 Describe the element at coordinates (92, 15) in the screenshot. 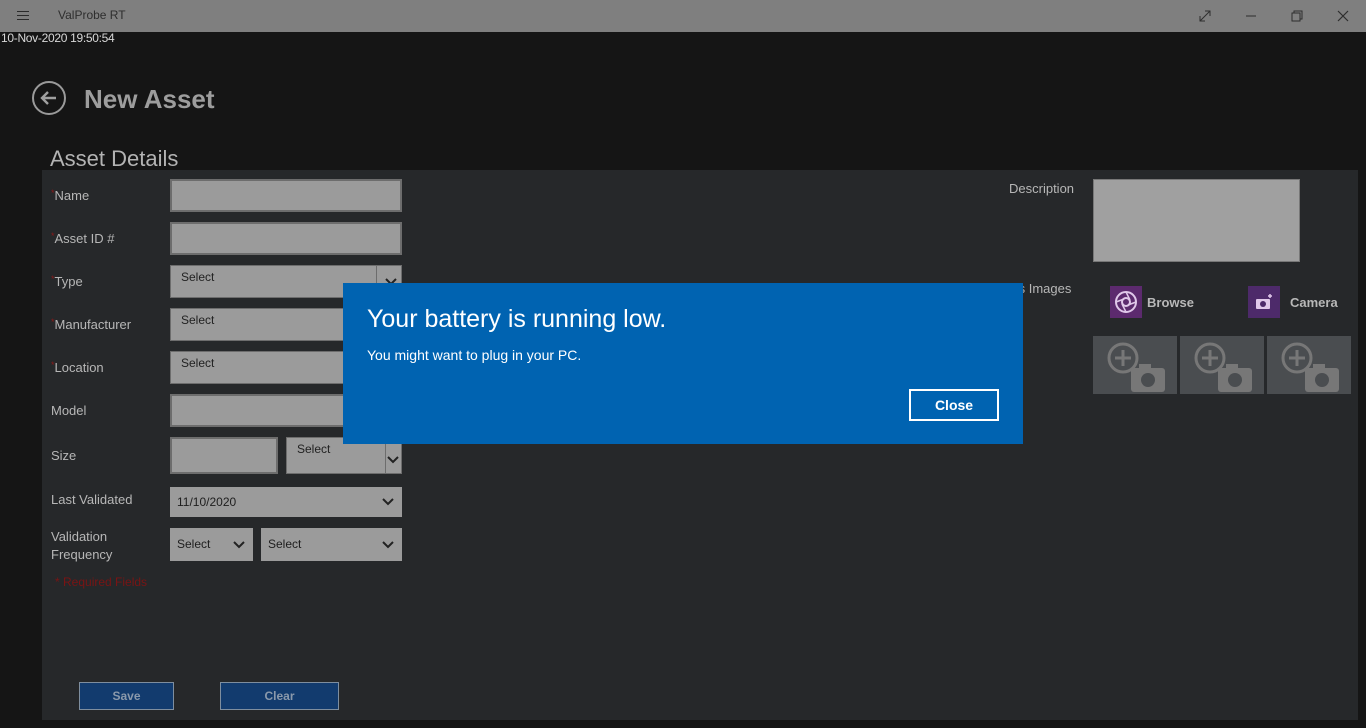

I see `app-title: ValProbe RT` at that location.